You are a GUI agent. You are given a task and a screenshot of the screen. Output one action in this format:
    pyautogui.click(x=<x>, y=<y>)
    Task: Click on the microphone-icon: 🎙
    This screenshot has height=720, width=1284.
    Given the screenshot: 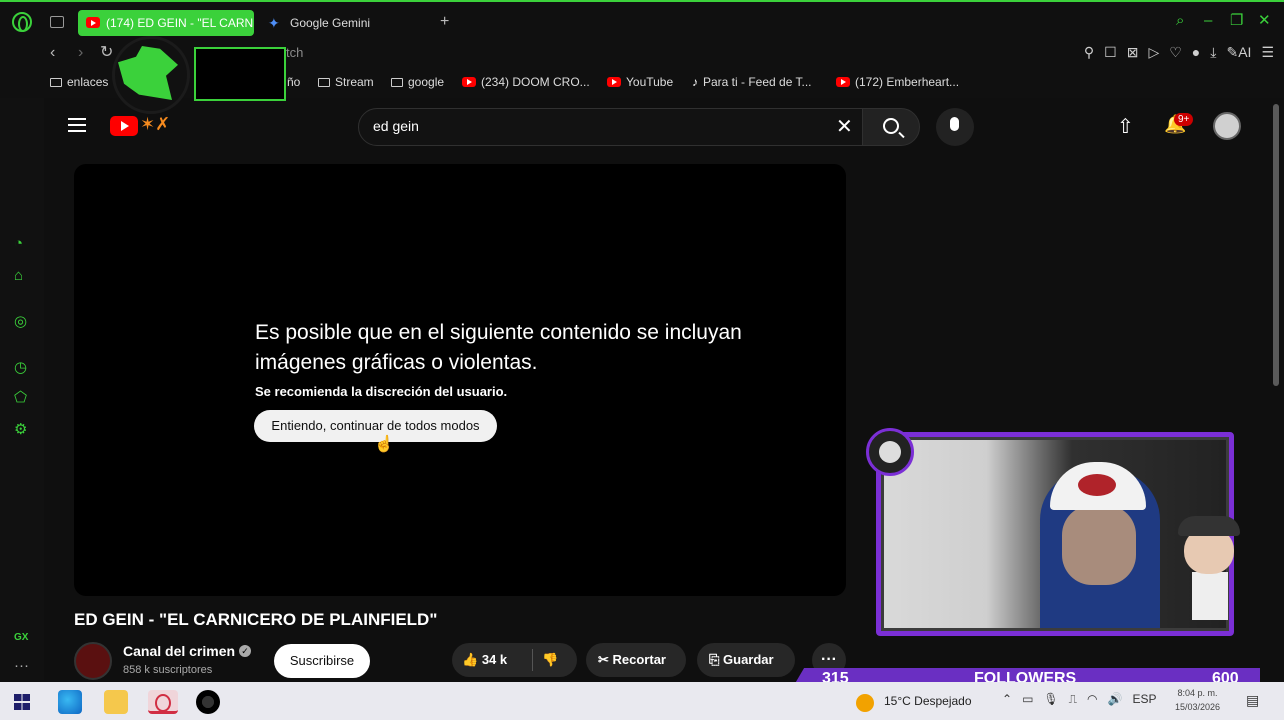 What is the action you would take?
    pyautogui.click(x=1050, y=699)
    